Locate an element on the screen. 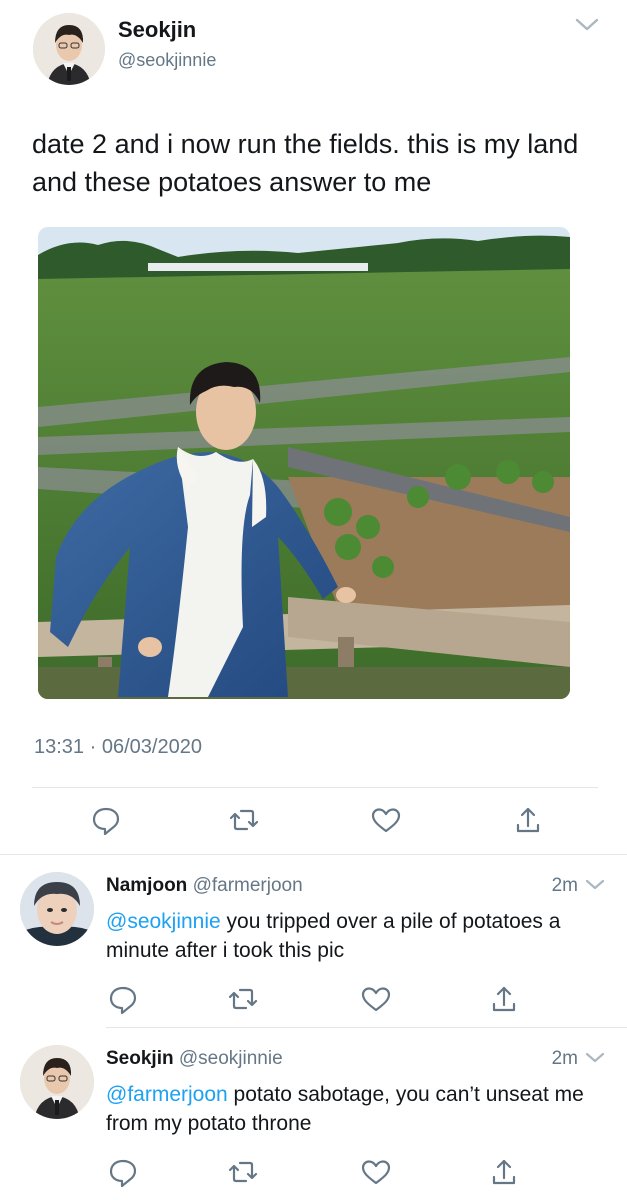  author-avatar is located at coordinates (69, 49).